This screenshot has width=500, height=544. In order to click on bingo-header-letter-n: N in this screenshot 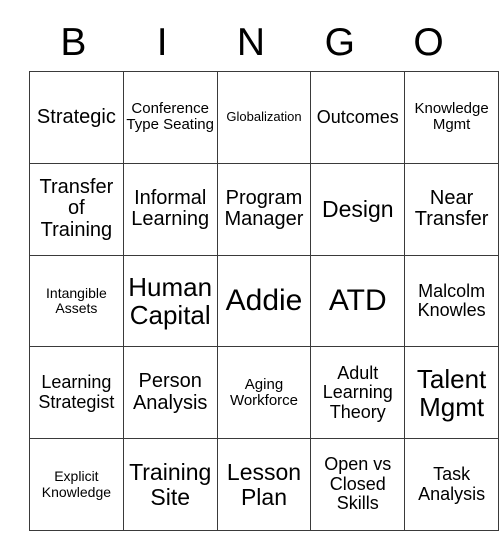, I will do `click(251, 42)`.